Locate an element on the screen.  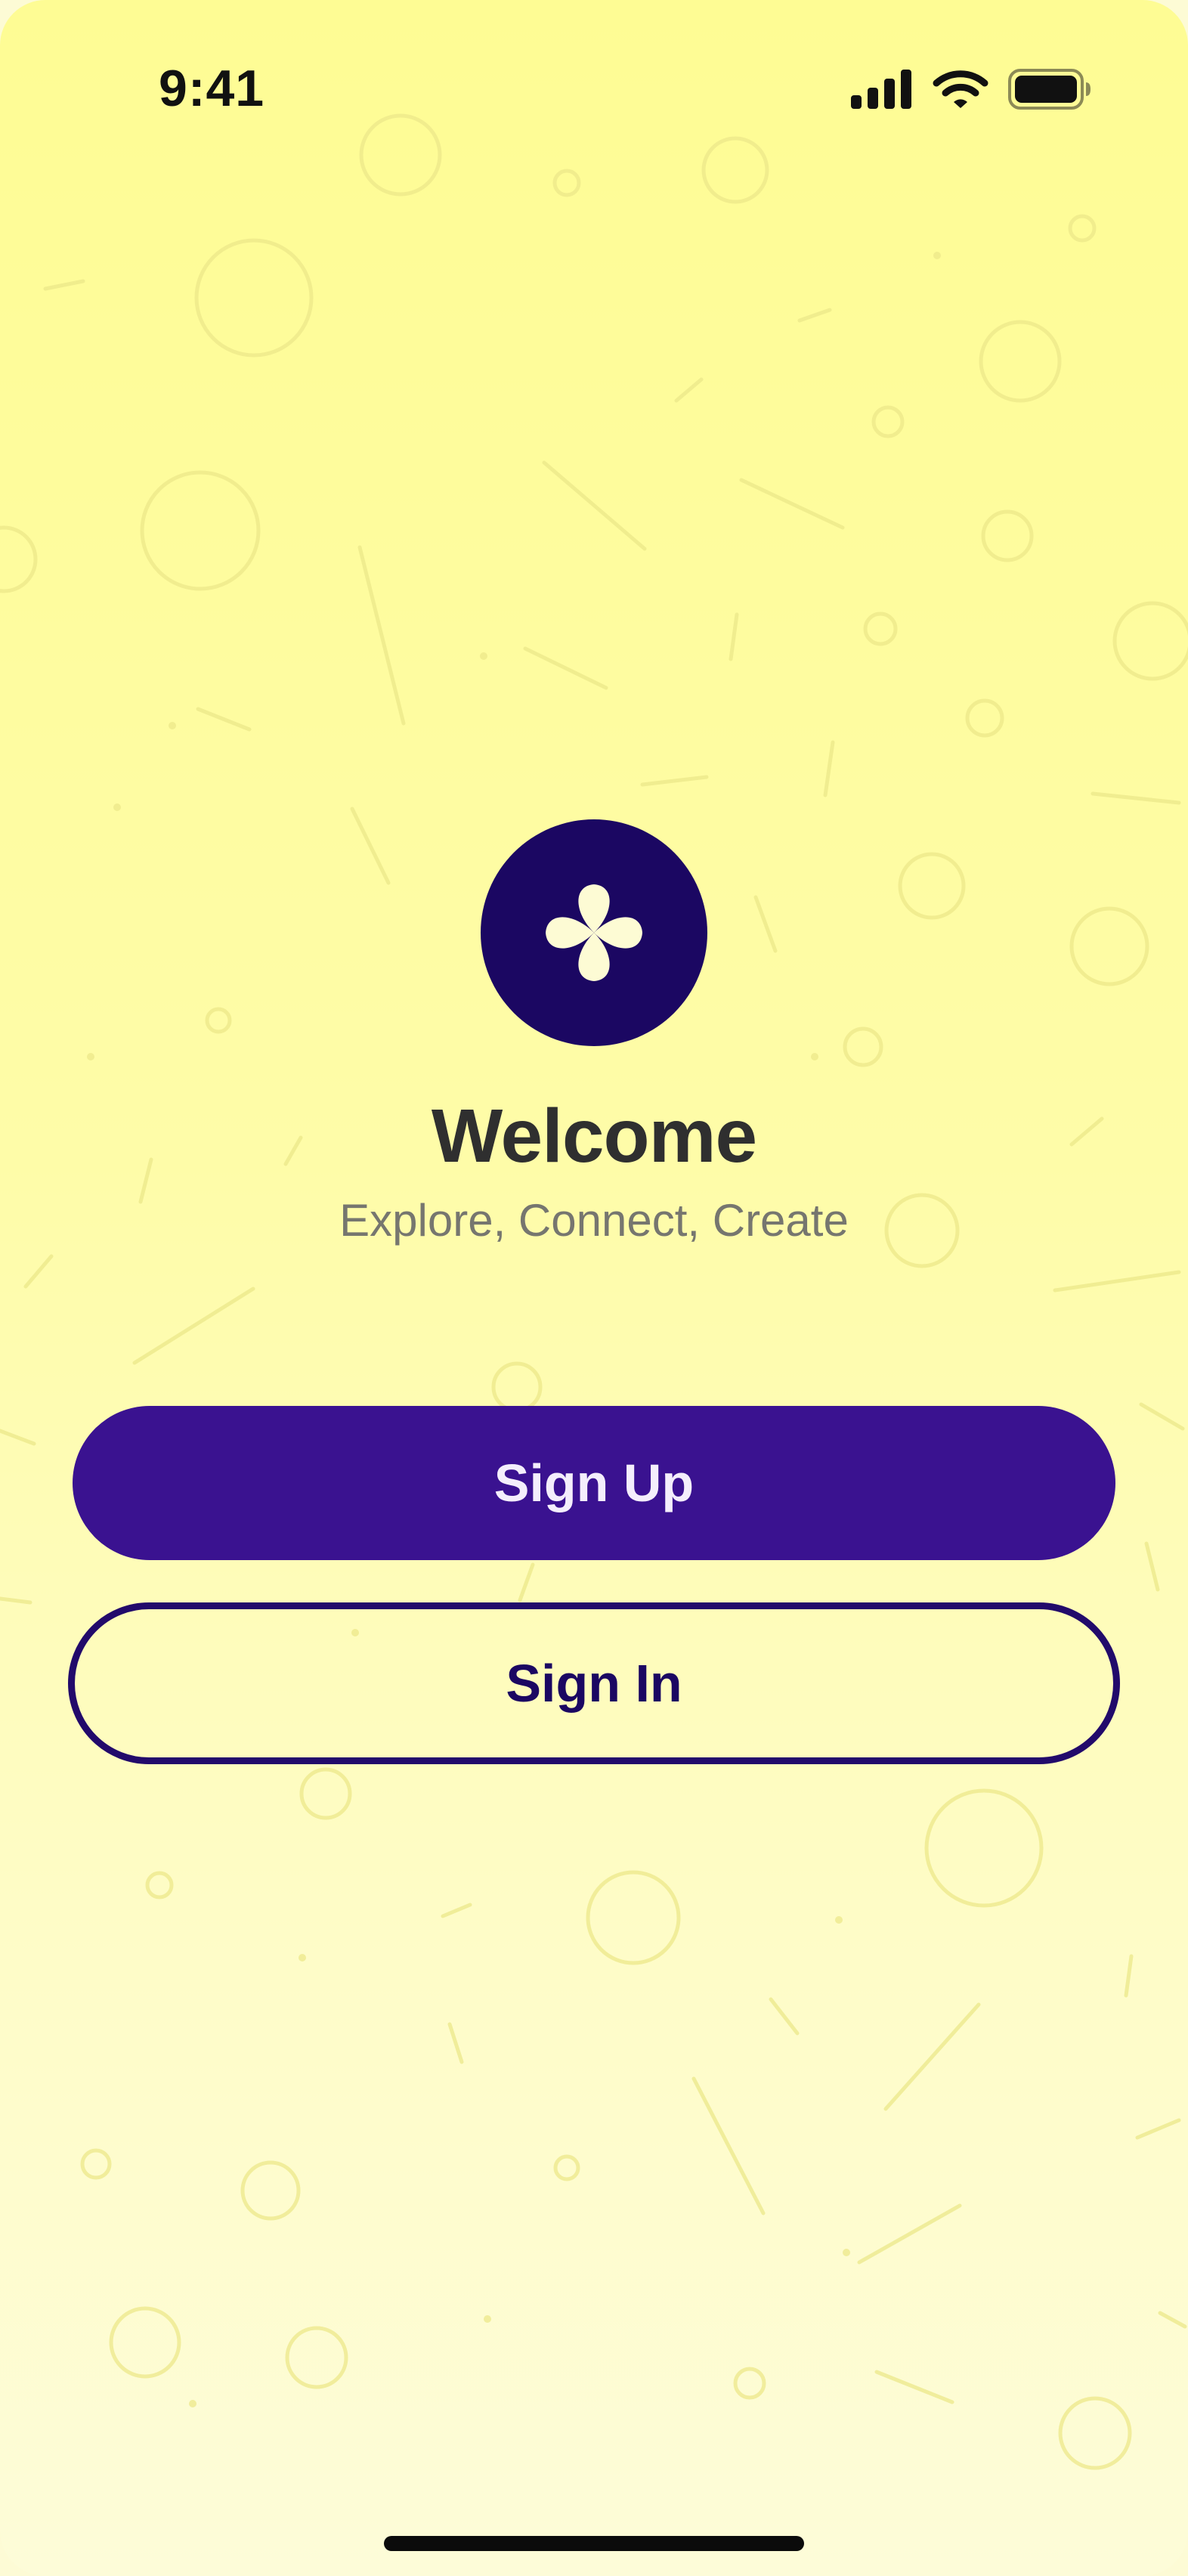
status-bar-icons is located at coordinates (971, 89).